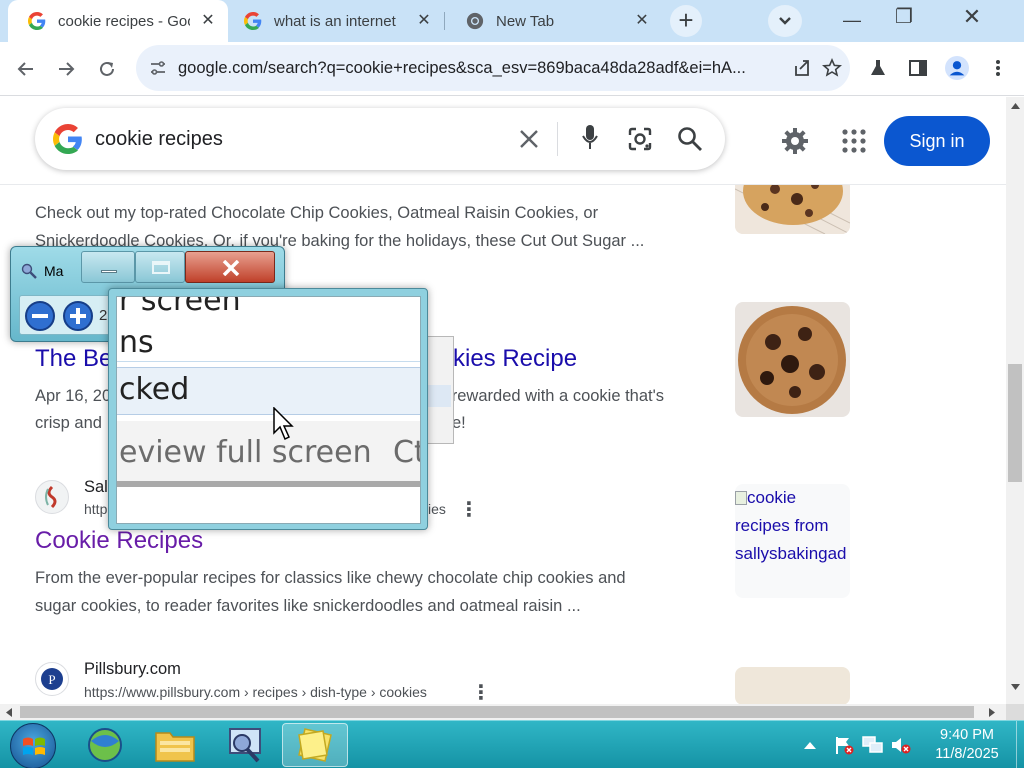 This screenshot has height=768, width=1024. I want to click on action-center-flag-icon, so click(844, 745).